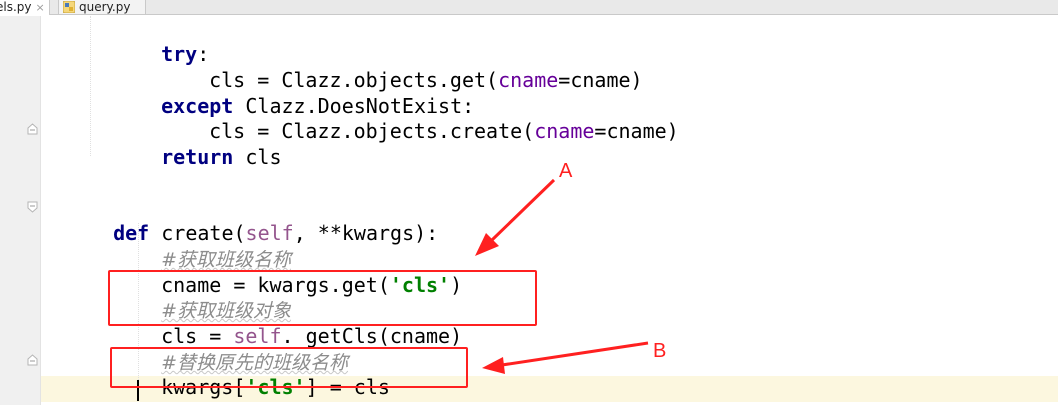  Describe the element at coordinates (515, 217) in the screenshot. I see `annotation-arrow-a` at that location.